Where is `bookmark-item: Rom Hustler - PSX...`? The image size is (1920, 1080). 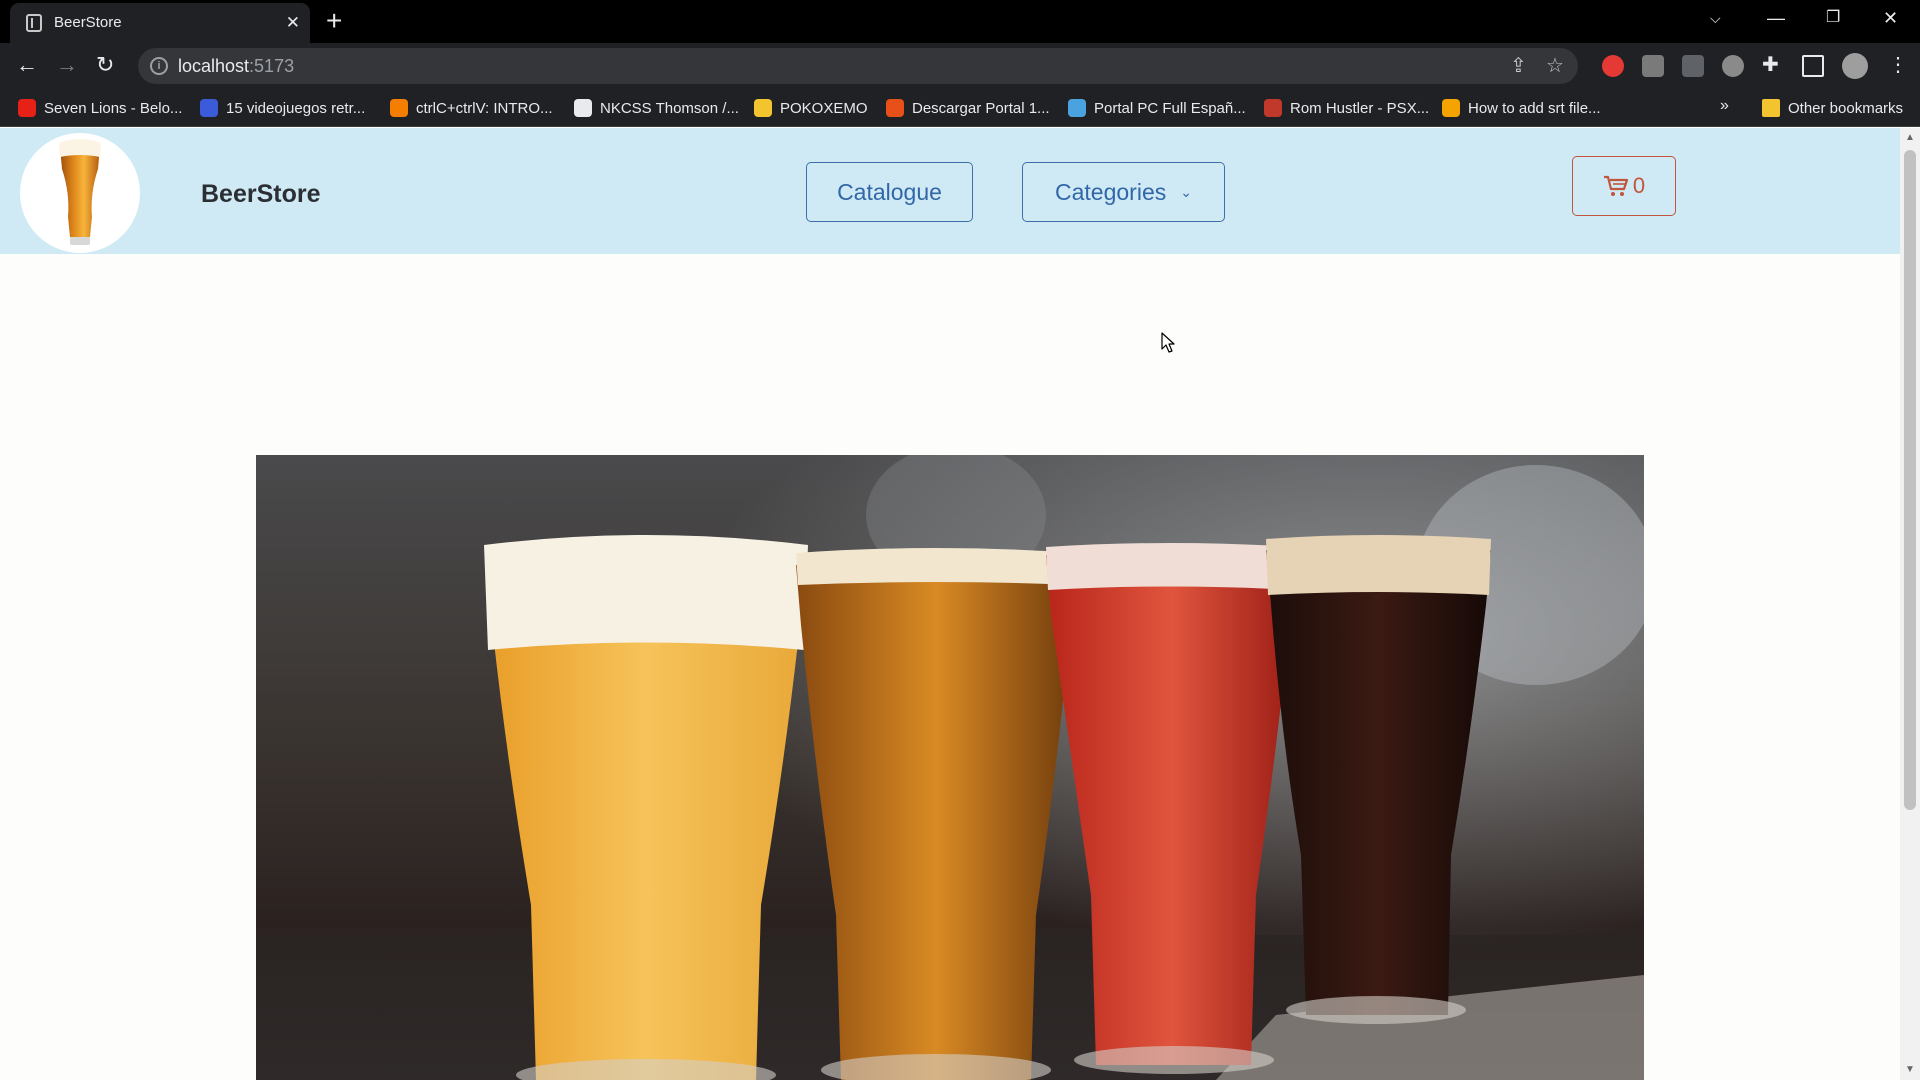
bookmark-item: Rom Hustler - PSX... is located at coordinates (1346, 108).